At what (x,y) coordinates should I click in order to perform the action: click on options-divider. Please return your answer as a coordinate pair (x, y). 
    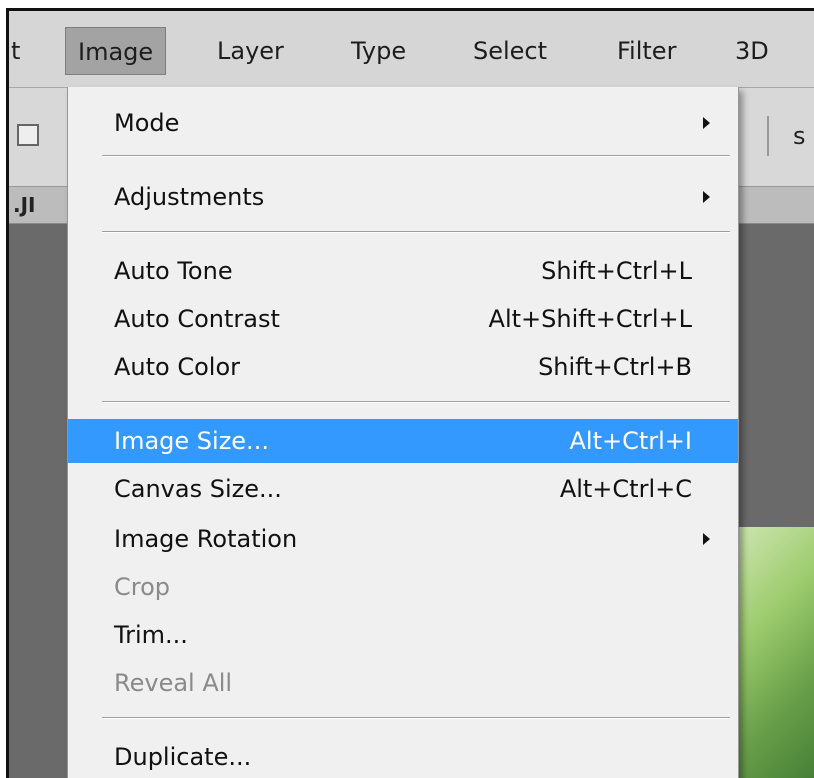
    Looking at the image, I should click on (768, 136).